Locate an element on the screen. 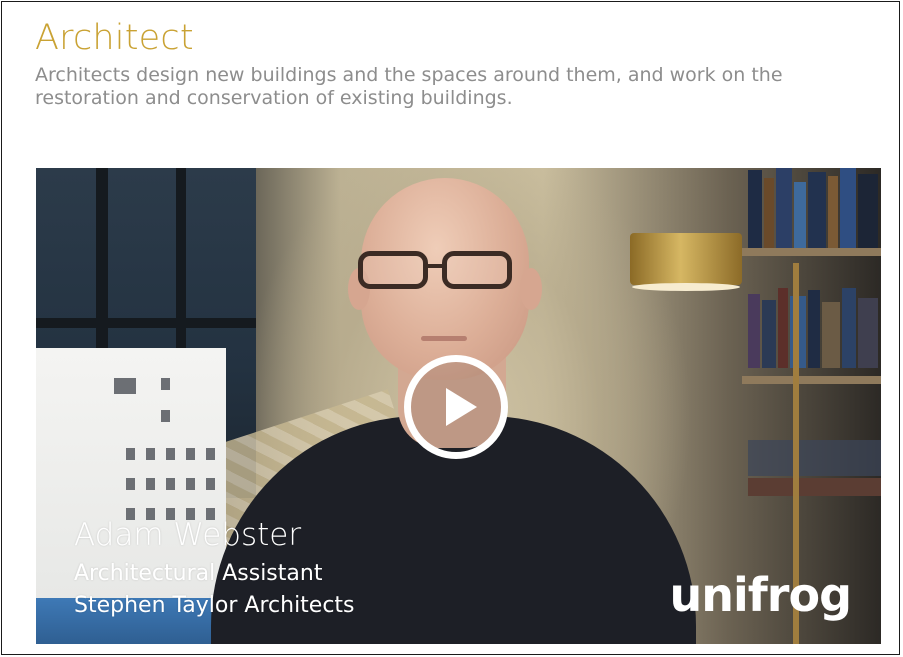 This screenshot has width=903, height=657. glasses-bridge is located at coordinates (434, 266).